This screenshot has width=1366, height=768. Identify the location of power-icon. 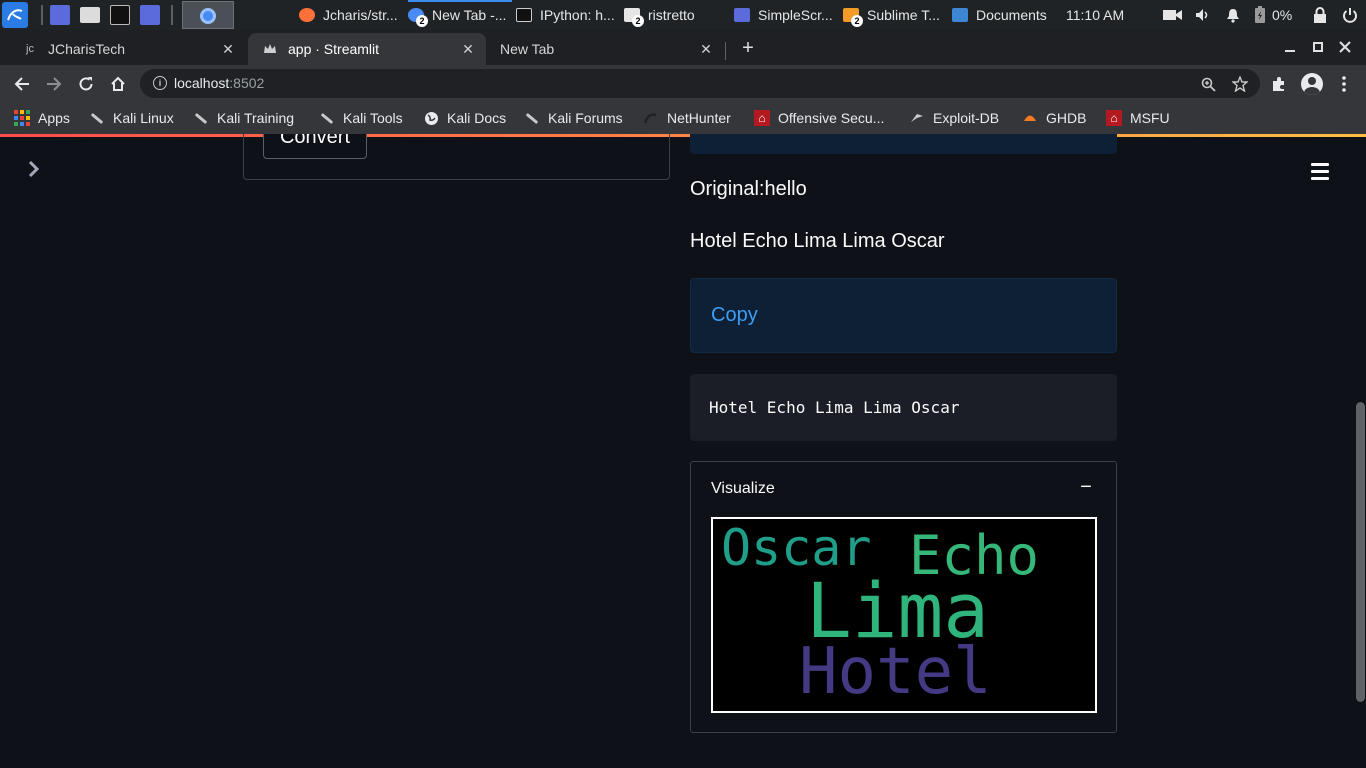
(1350, 15).